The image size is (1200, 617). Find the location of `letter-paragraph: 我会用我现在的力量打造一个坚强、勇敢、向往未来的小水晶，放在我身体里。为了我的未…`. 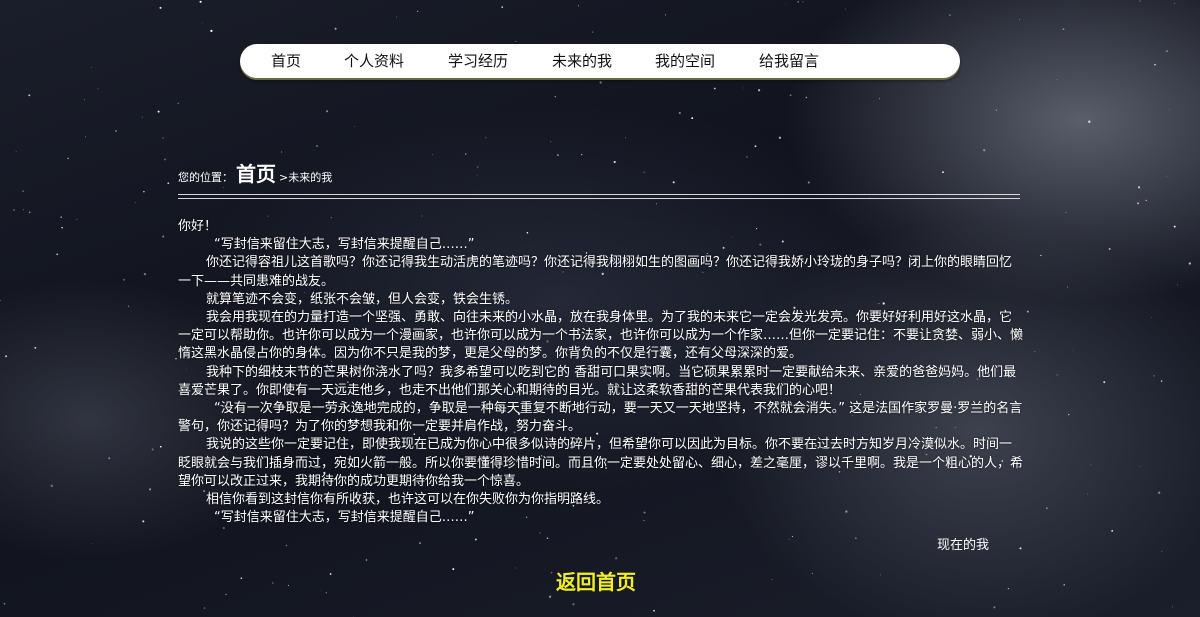

letter-paragraph: 我会用我现在的力量打造一个坚强、勇敢、向往未来的小水晶，放在我身体里。为了我的未… is located at coordinates (601, 336).